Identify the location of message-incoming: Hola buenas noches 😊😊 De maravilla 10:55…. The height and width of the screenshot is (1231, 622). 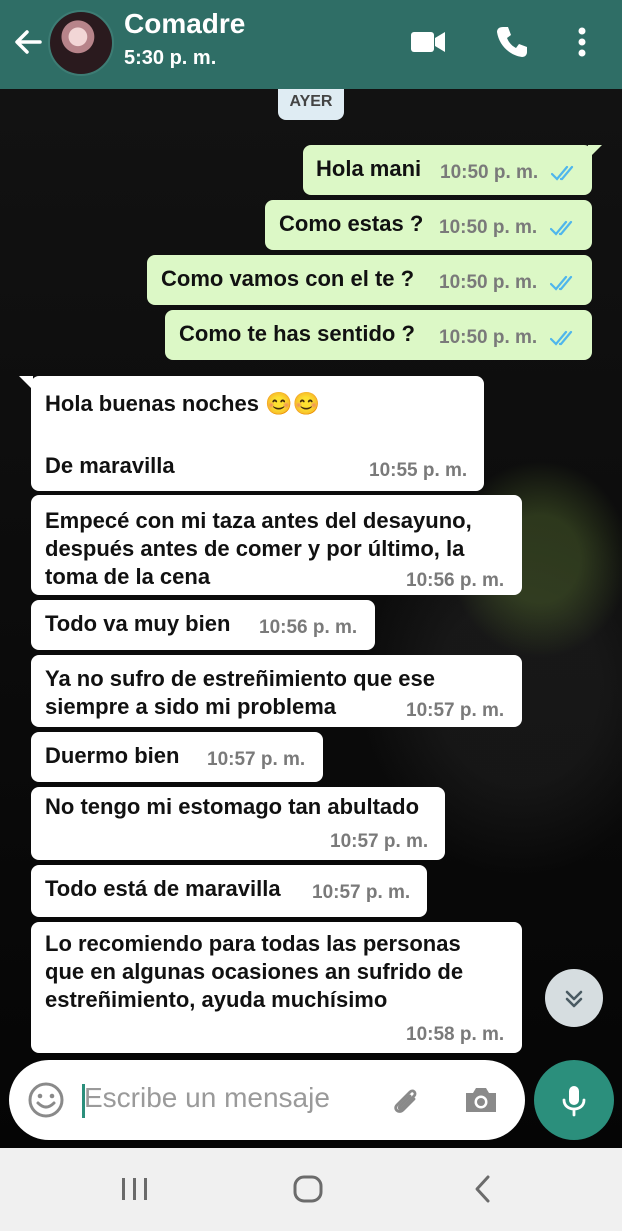
(251, 433).